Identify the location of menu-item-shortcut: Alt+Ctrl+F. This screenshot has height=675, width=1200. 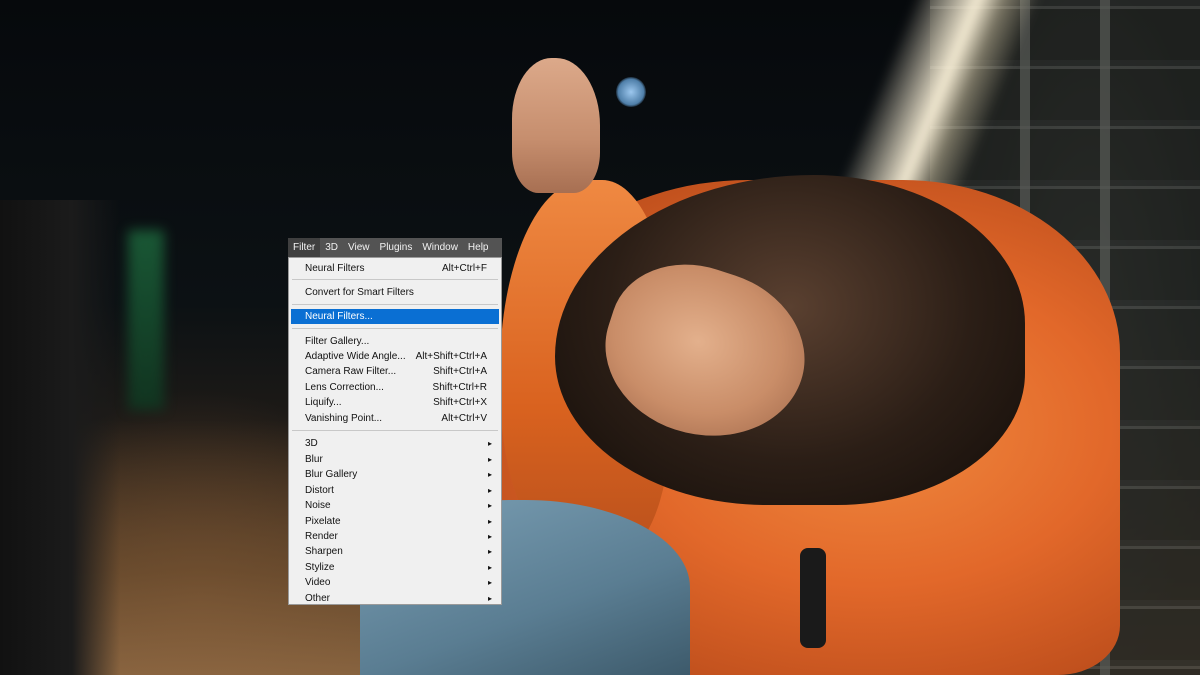
(464, 268).